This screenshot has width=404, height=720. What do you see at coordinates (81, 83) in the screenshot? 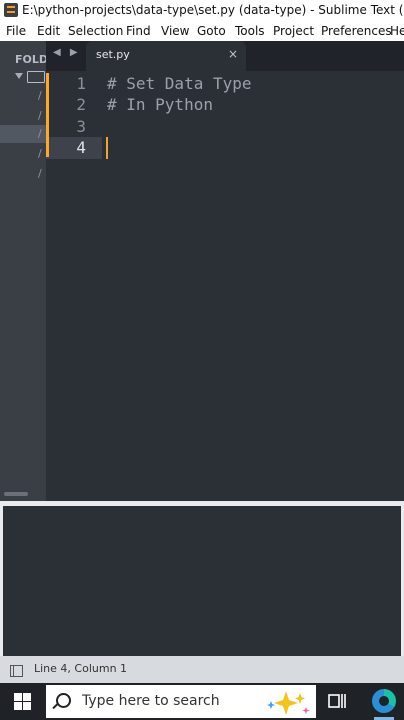
I see `line-number: 1` at bounding box center [81, 83].